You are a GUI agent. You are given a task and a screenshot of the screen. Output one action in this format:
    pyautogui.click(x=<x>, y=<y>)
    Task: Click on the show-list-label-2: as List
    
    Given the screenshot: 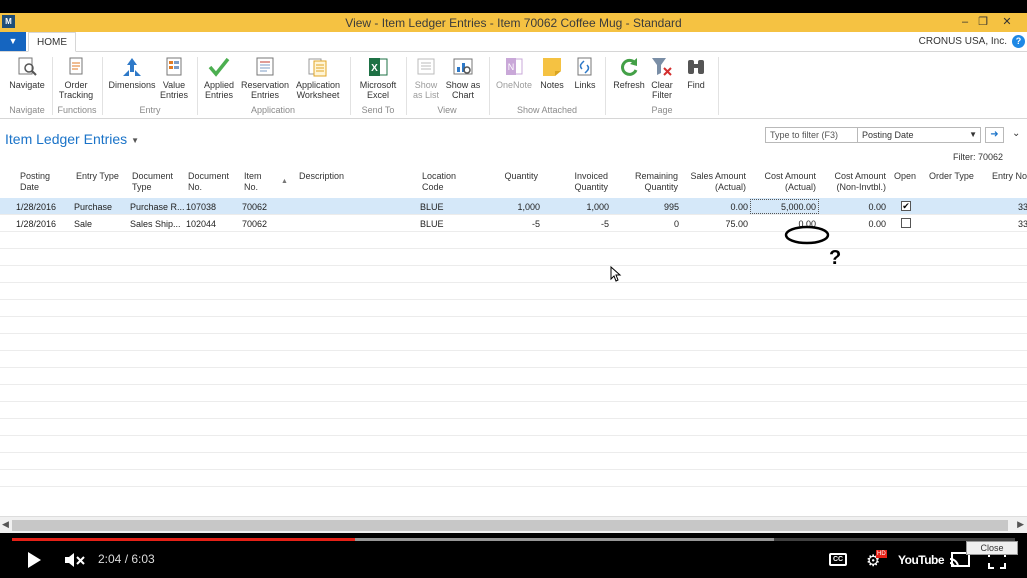 What is the action you would take?
    pyautogui.click(x=425, y=95)
    